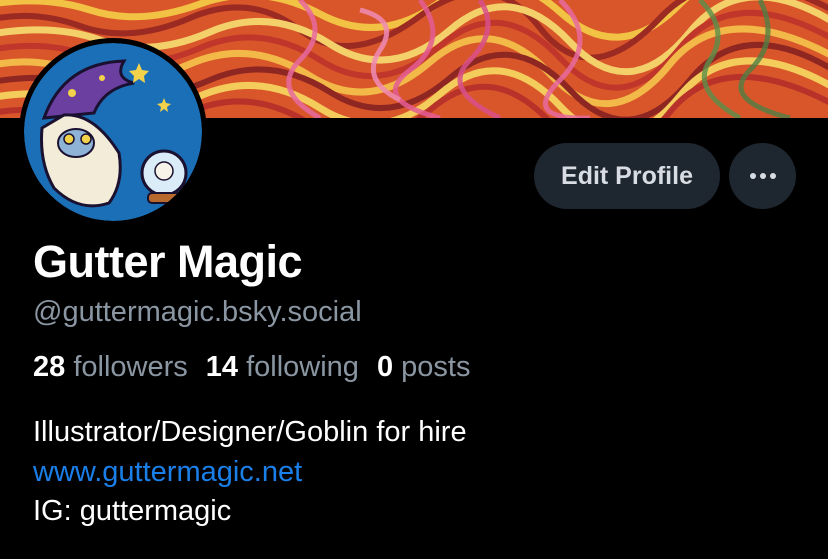  Describe the element at coordinates (226, 367) in the screenshot. I see `following-count: 14` at that location.